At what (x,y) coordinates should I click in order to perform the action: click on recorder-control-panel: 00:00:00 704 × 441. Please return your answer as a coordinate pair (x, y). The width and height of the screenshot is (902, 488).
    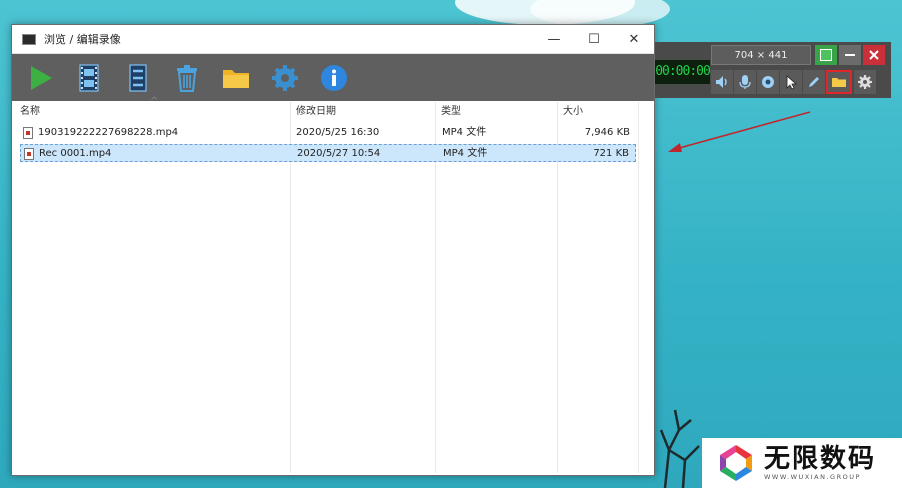
    Looking at the image, I should click on (773, 70).